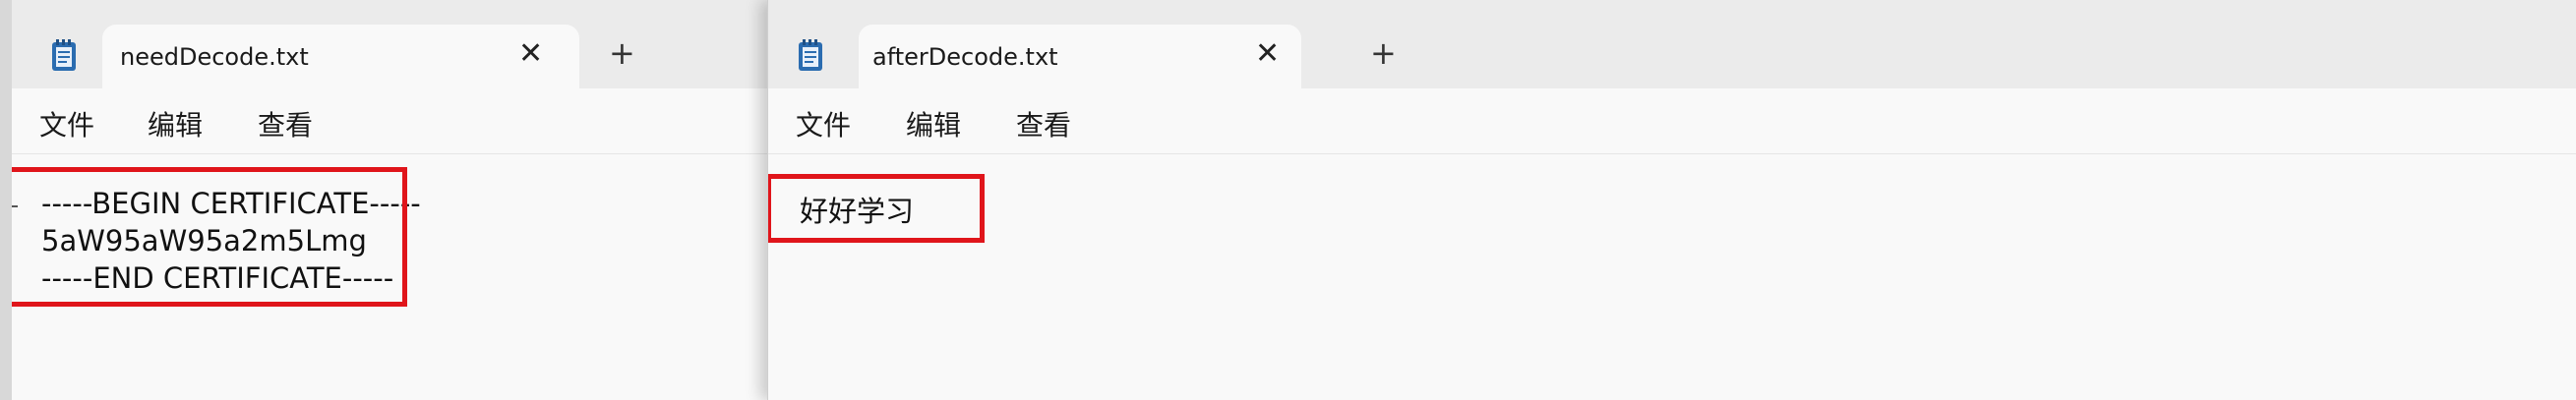 The image size is (2576, 400). I want to click on tab-title: afterDecode.txt, so click(965, 57).